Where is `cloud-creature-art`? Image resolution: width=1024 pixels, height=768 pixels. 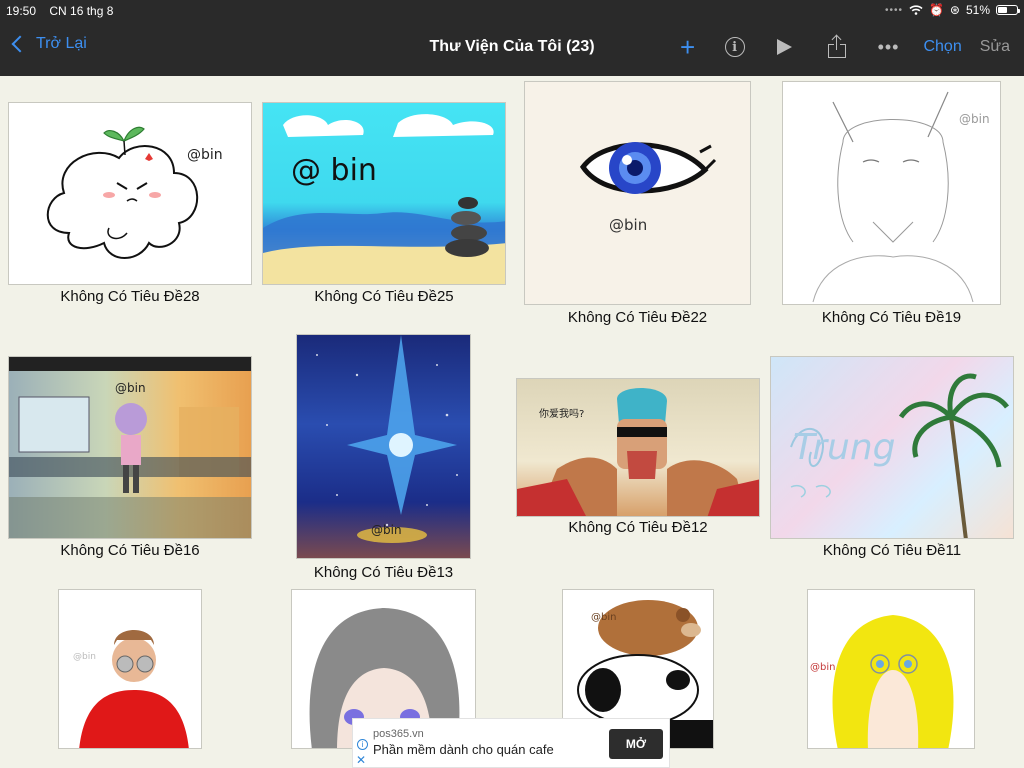
cloud-creature-art is located at coordinates (122, 192).